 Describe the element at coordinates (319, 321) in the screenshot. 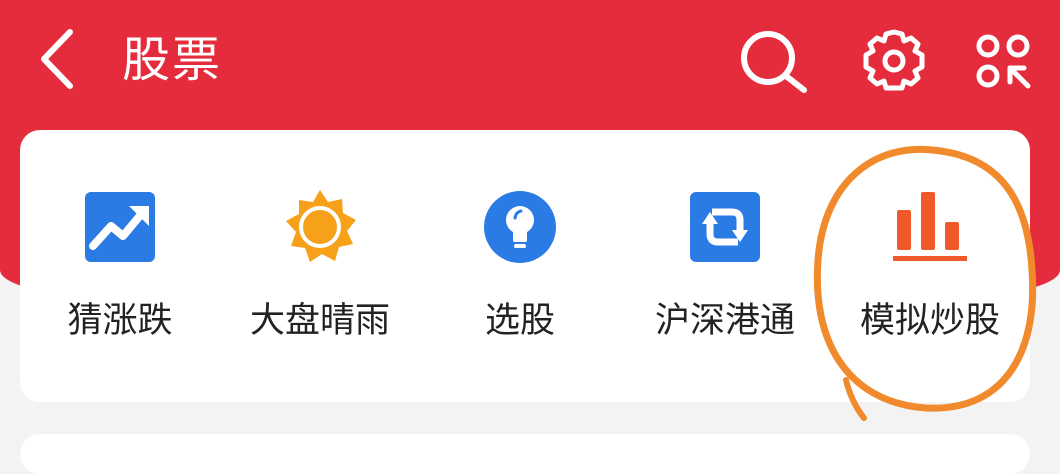

I see `shortcut-label: 大盘晴雨` at that location.